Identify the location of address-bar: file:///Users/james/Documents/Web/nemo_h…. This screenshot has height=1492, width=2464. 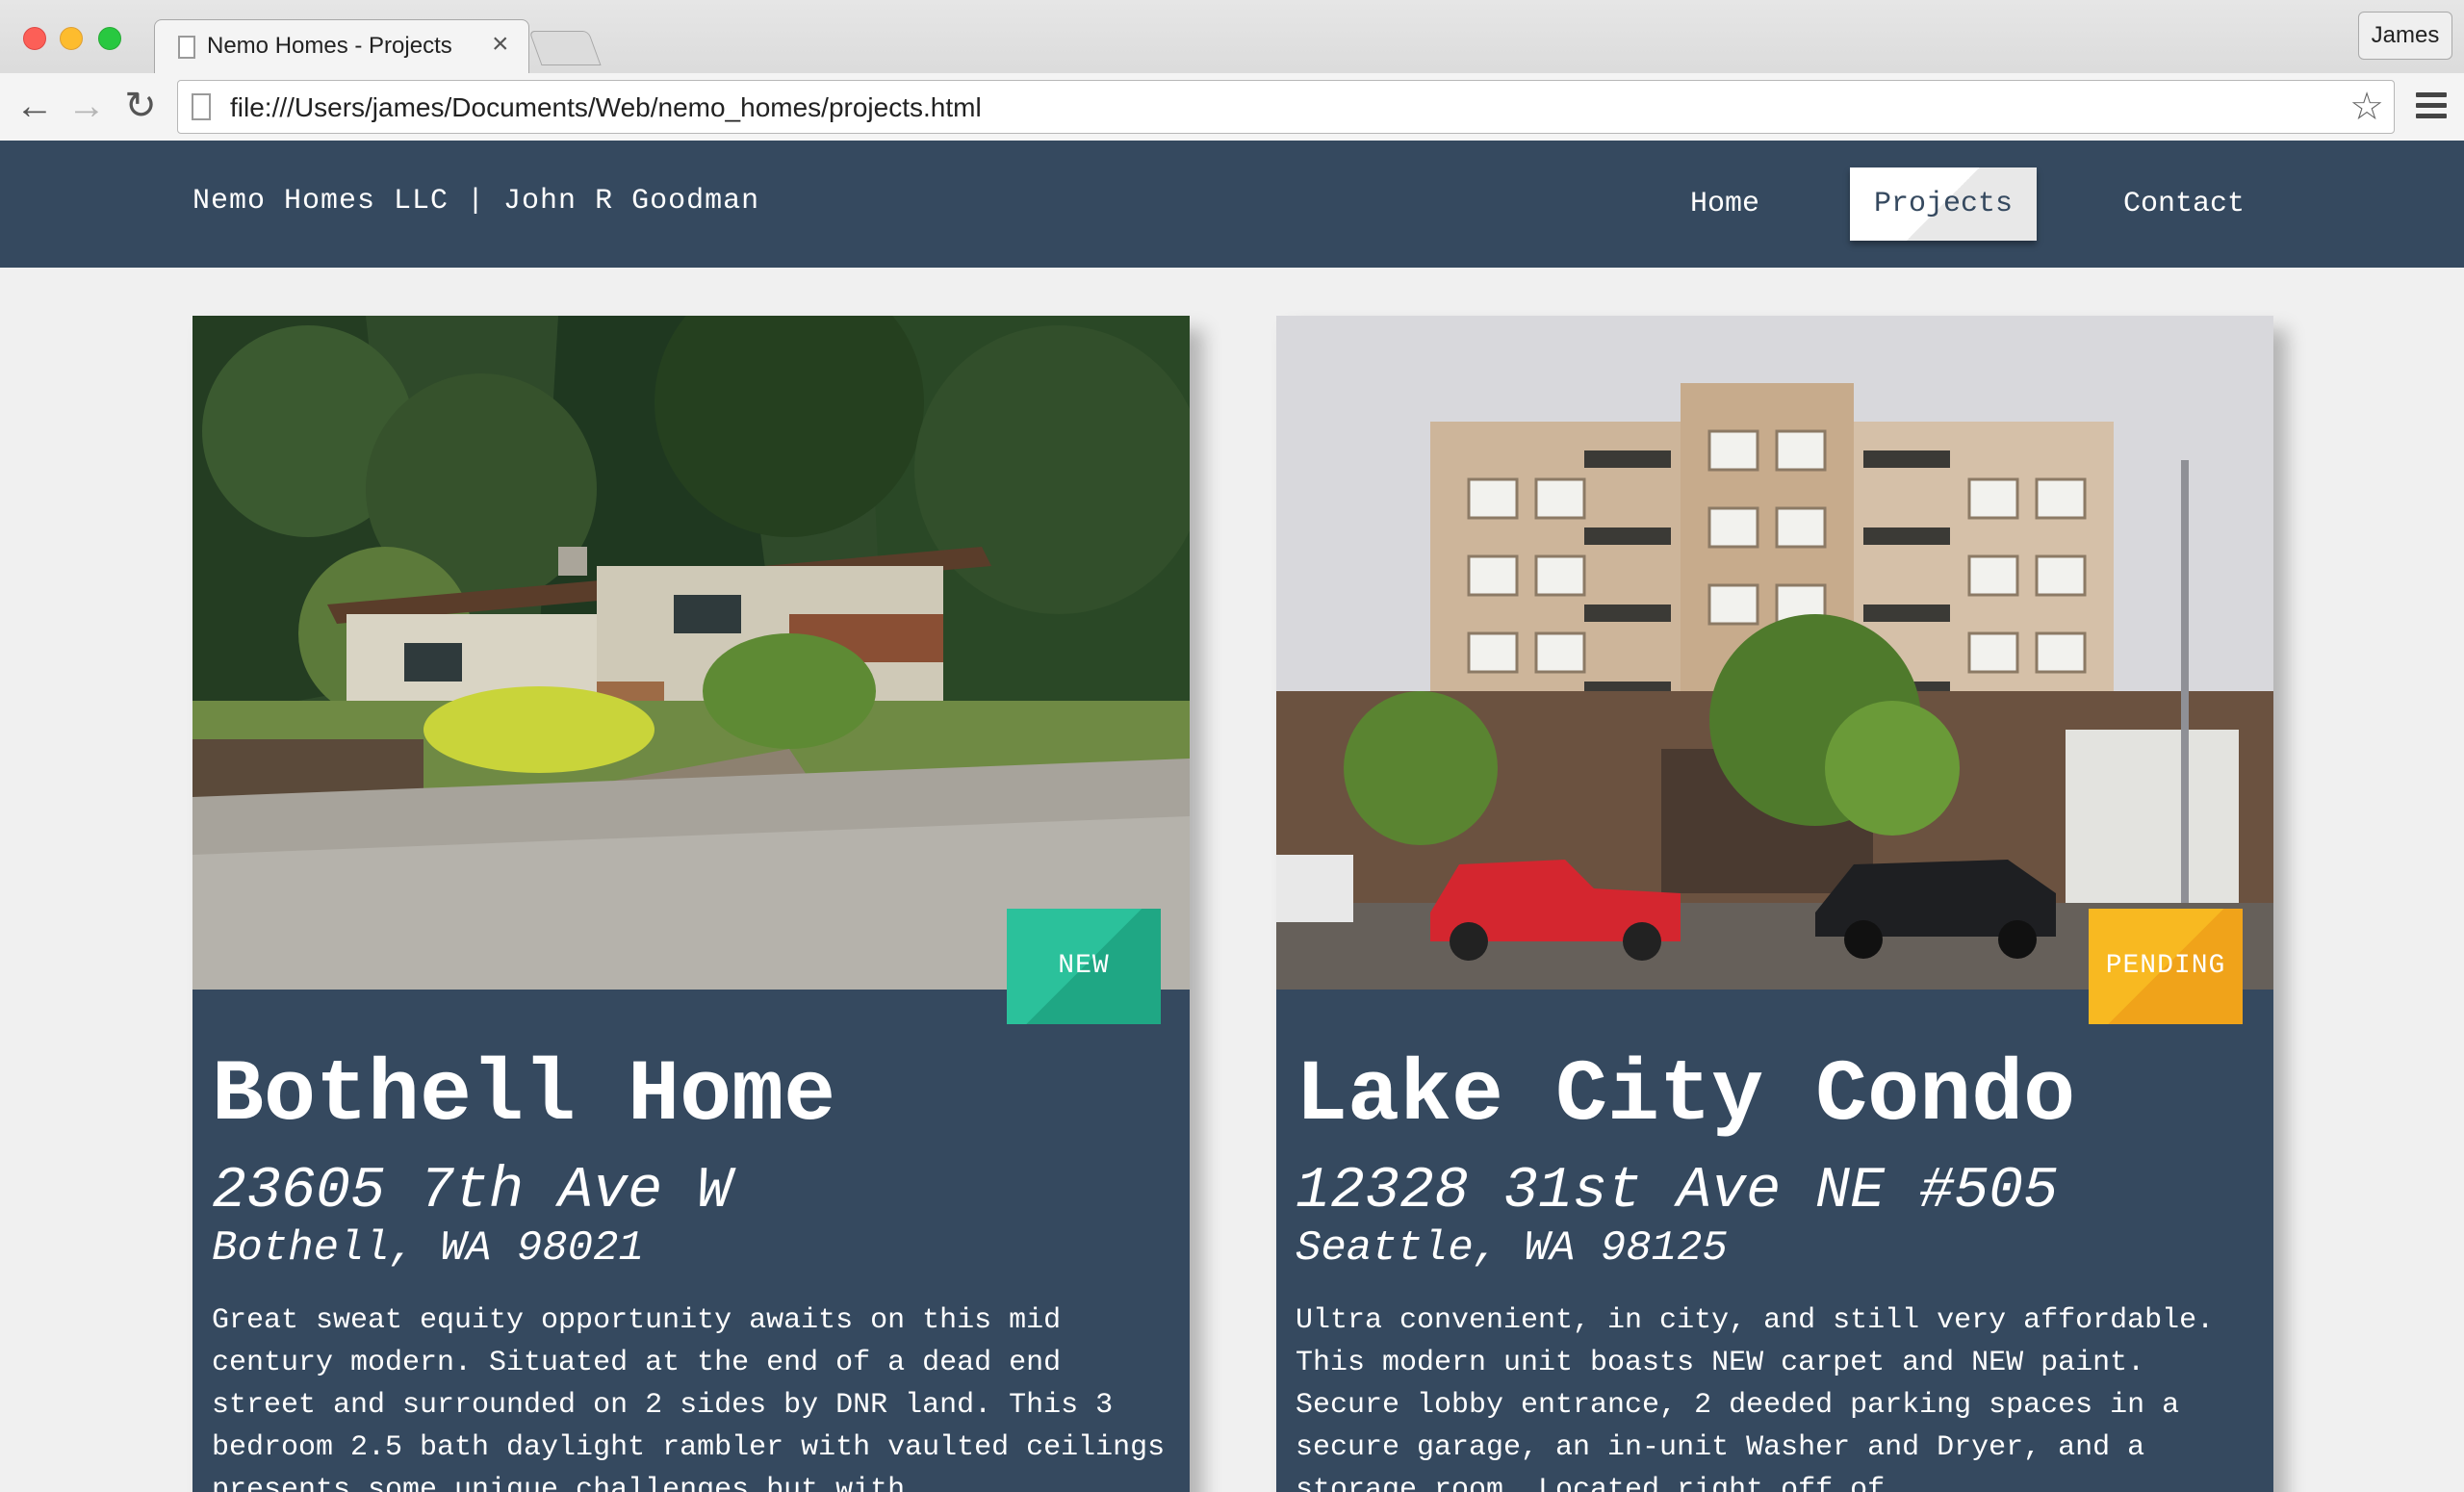
(1286, 107).